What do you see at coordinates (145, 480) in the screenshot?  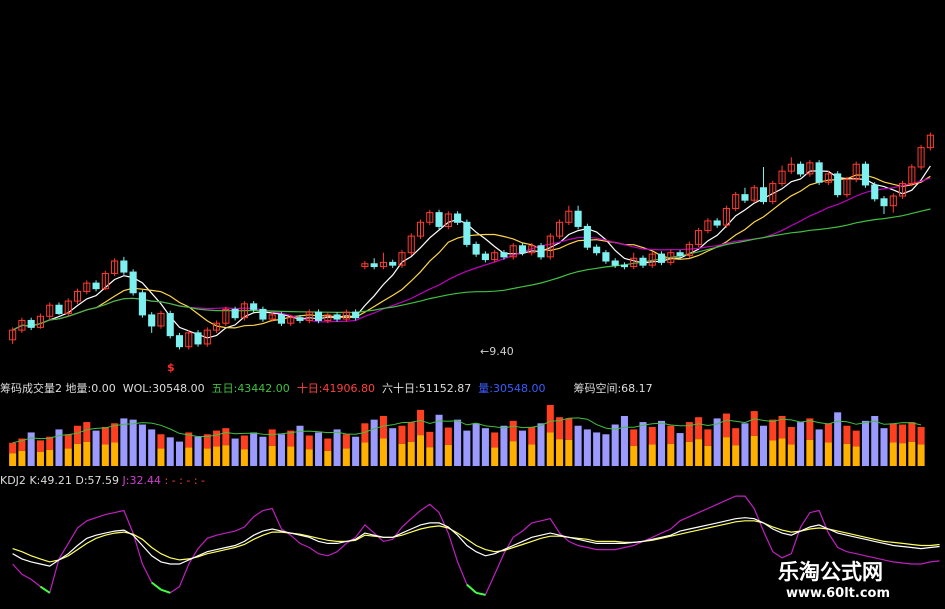 I see `j-value: 32.44` at bounding box center [145, 480].